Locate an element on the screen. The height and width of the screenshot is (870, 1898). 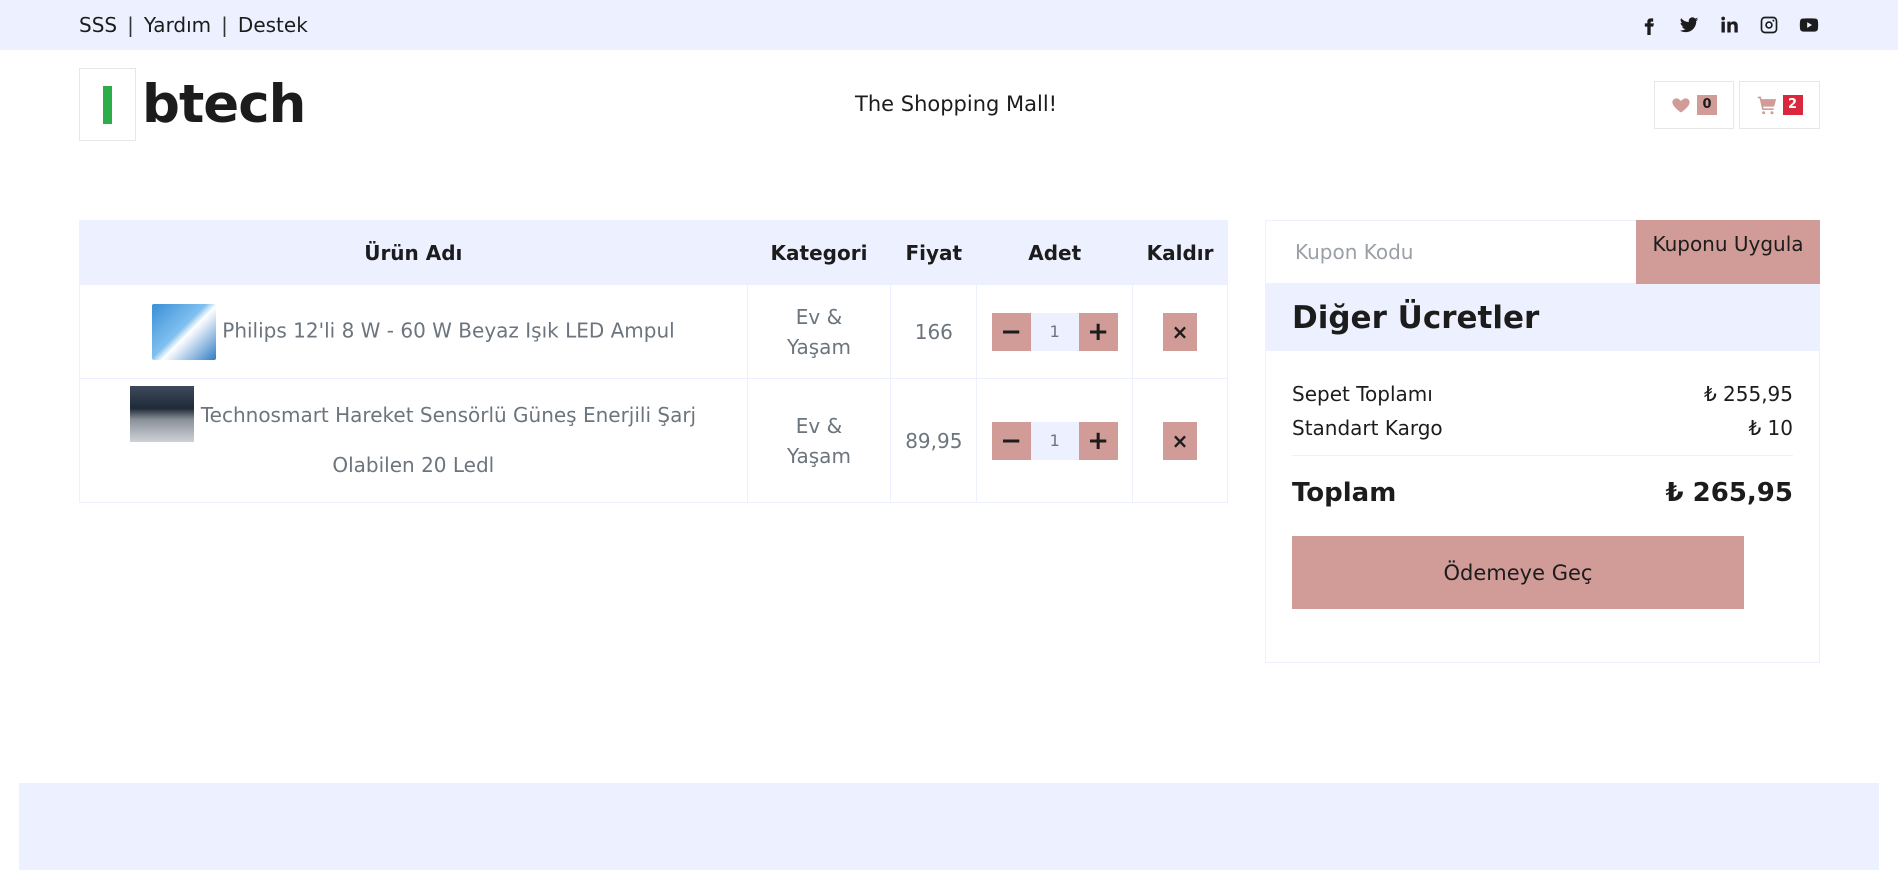
cart-button: 2 is located at coordinates (1779, 105).